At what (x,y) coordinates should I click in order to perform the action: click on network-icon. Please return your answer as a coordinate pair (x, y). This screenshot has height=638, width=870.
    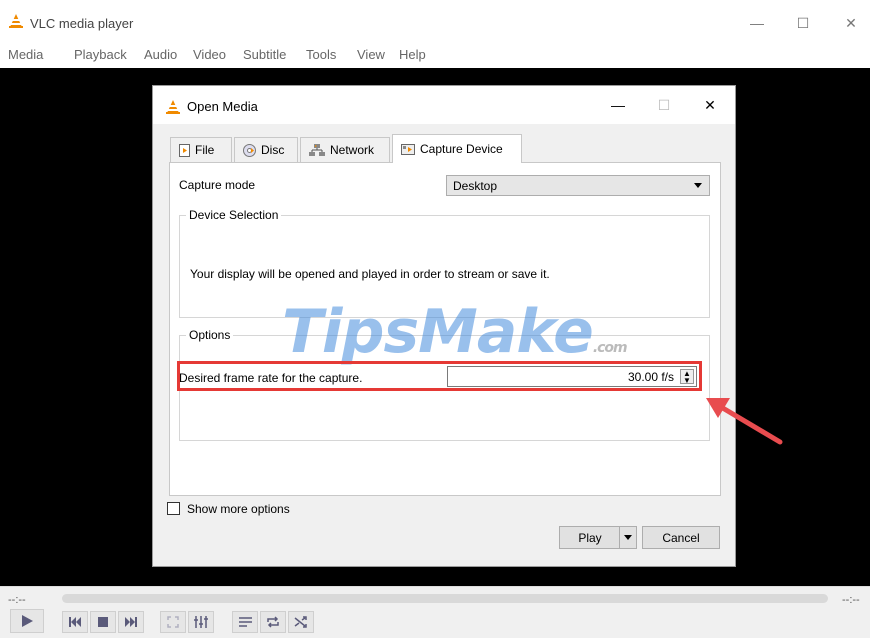
    Looking at the image, I should click on (317, 149).